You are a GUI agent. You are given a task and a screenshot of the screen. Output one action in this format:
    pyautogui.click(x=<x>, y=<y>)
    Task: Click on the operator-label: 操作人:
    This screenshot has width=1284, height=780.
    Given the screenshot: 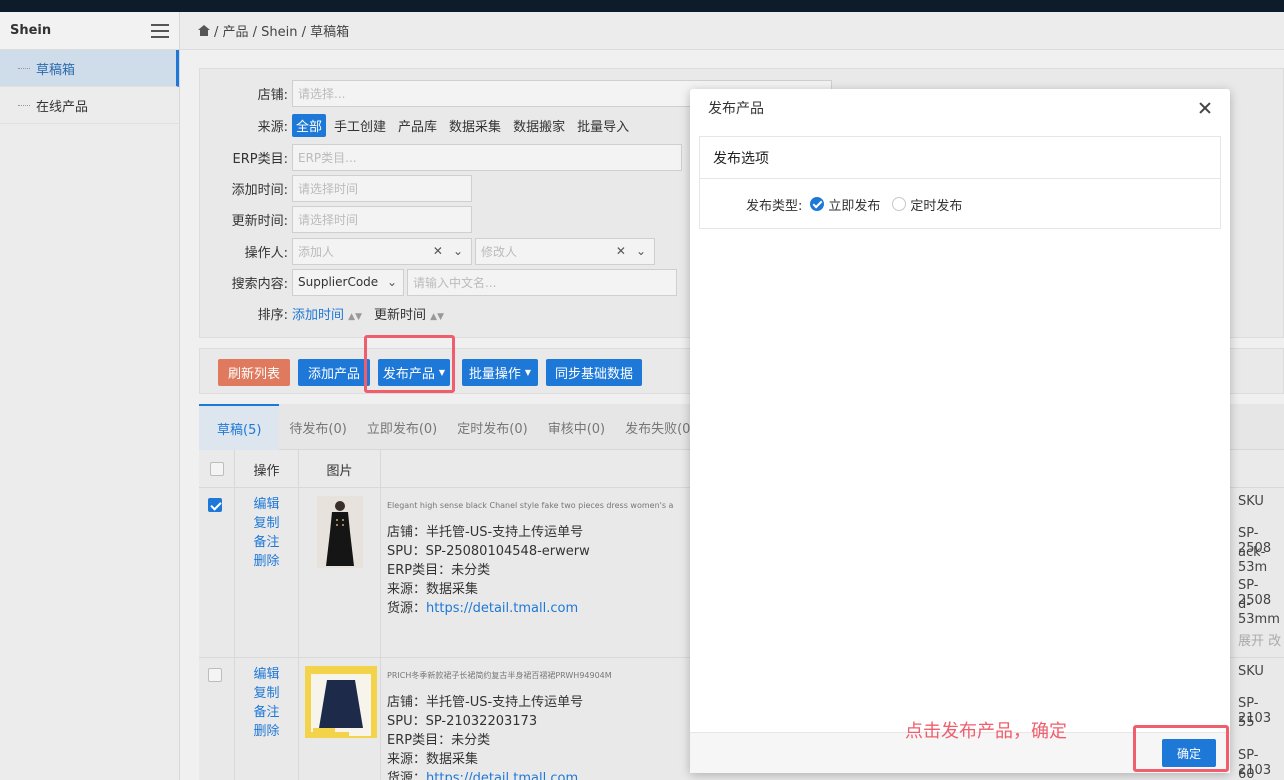 What is the action you would take?
    pyautogui.click(x=266, y=253)
    